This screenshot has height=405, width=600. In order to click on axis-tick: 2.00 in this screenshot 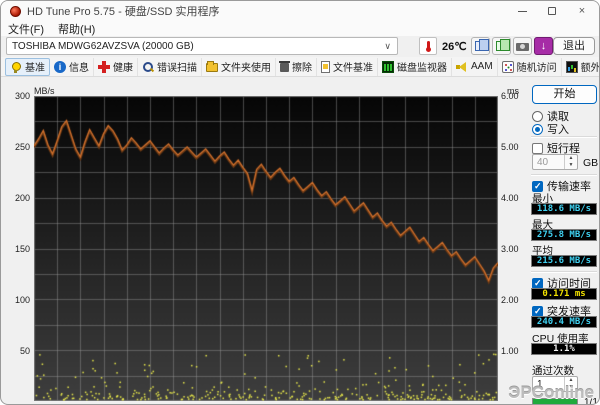, I will do `click(510, 300)`.